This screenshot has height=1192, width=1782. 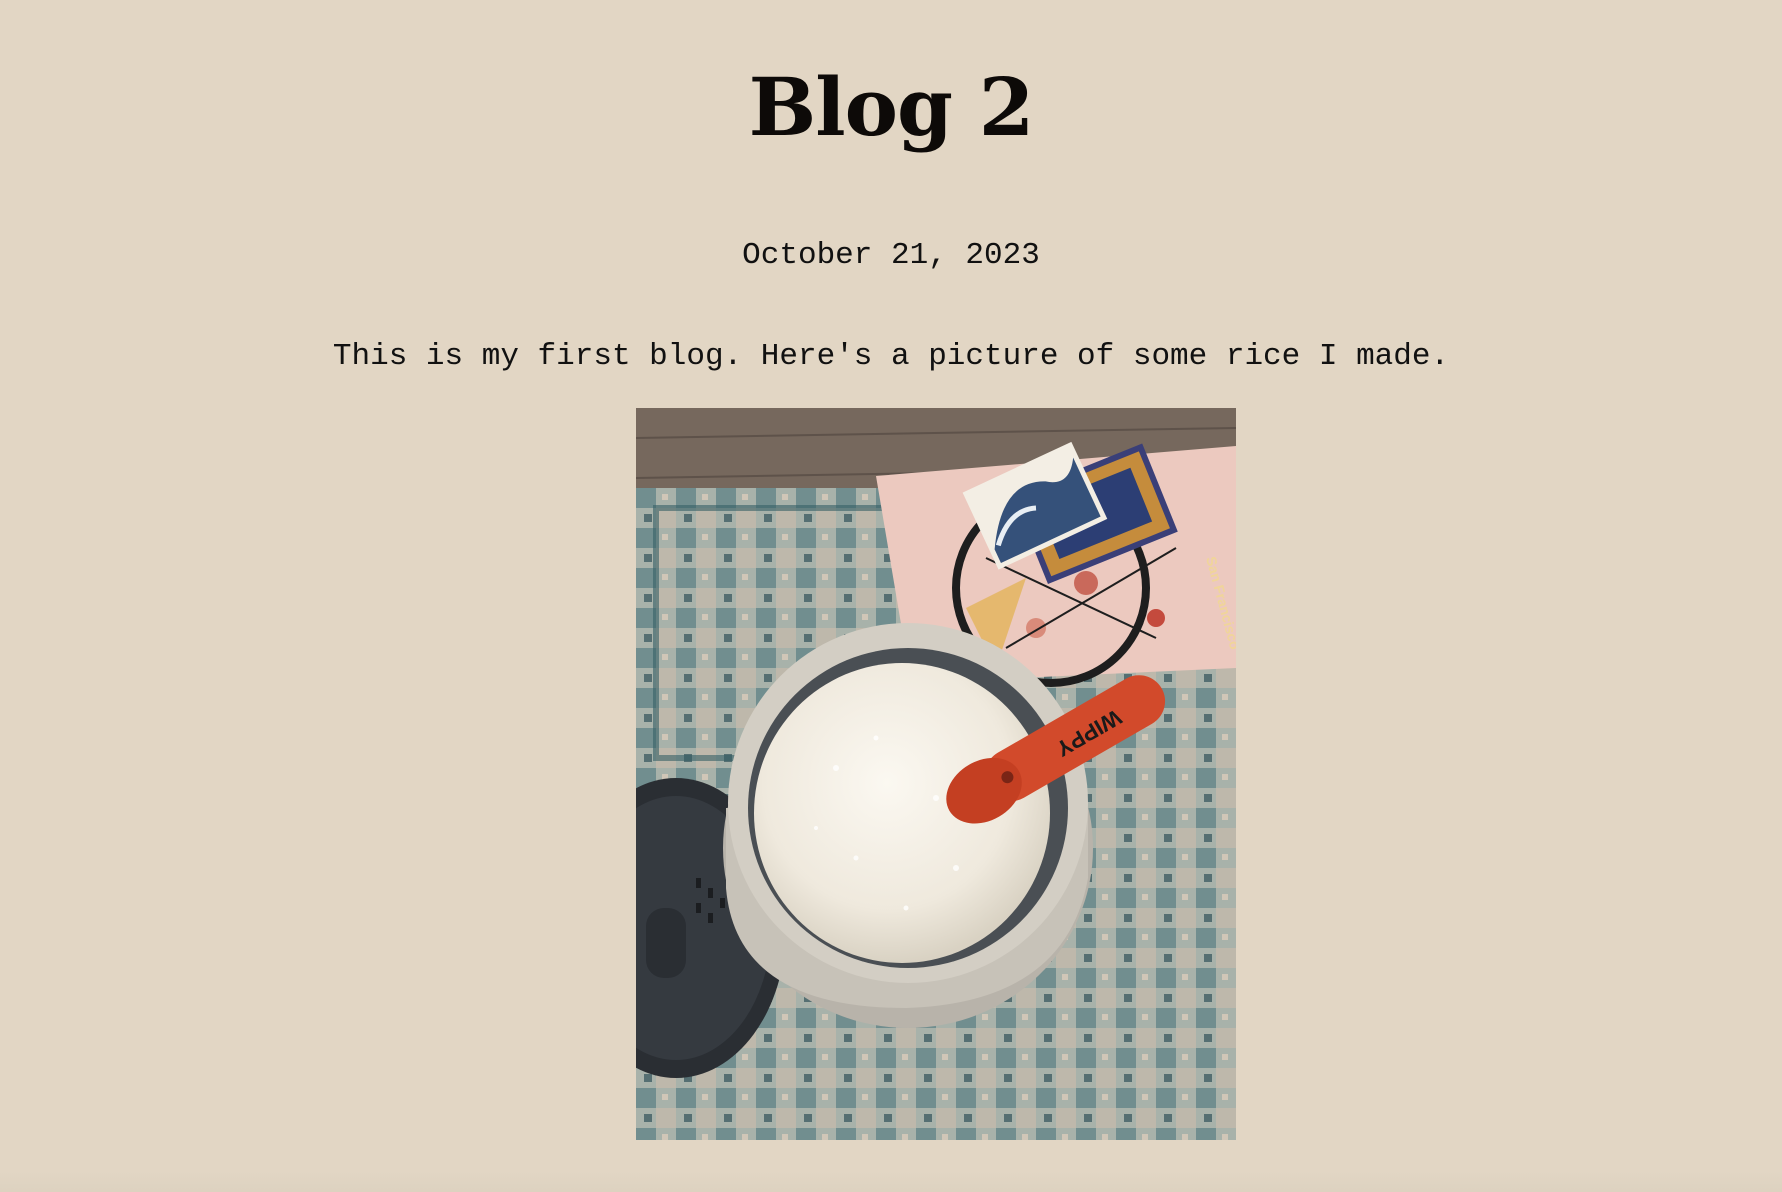 What do you see at coordinates (891, 107) in the screenshot?
I see `page-title: Blog 2` at bounding box center [891, 107].